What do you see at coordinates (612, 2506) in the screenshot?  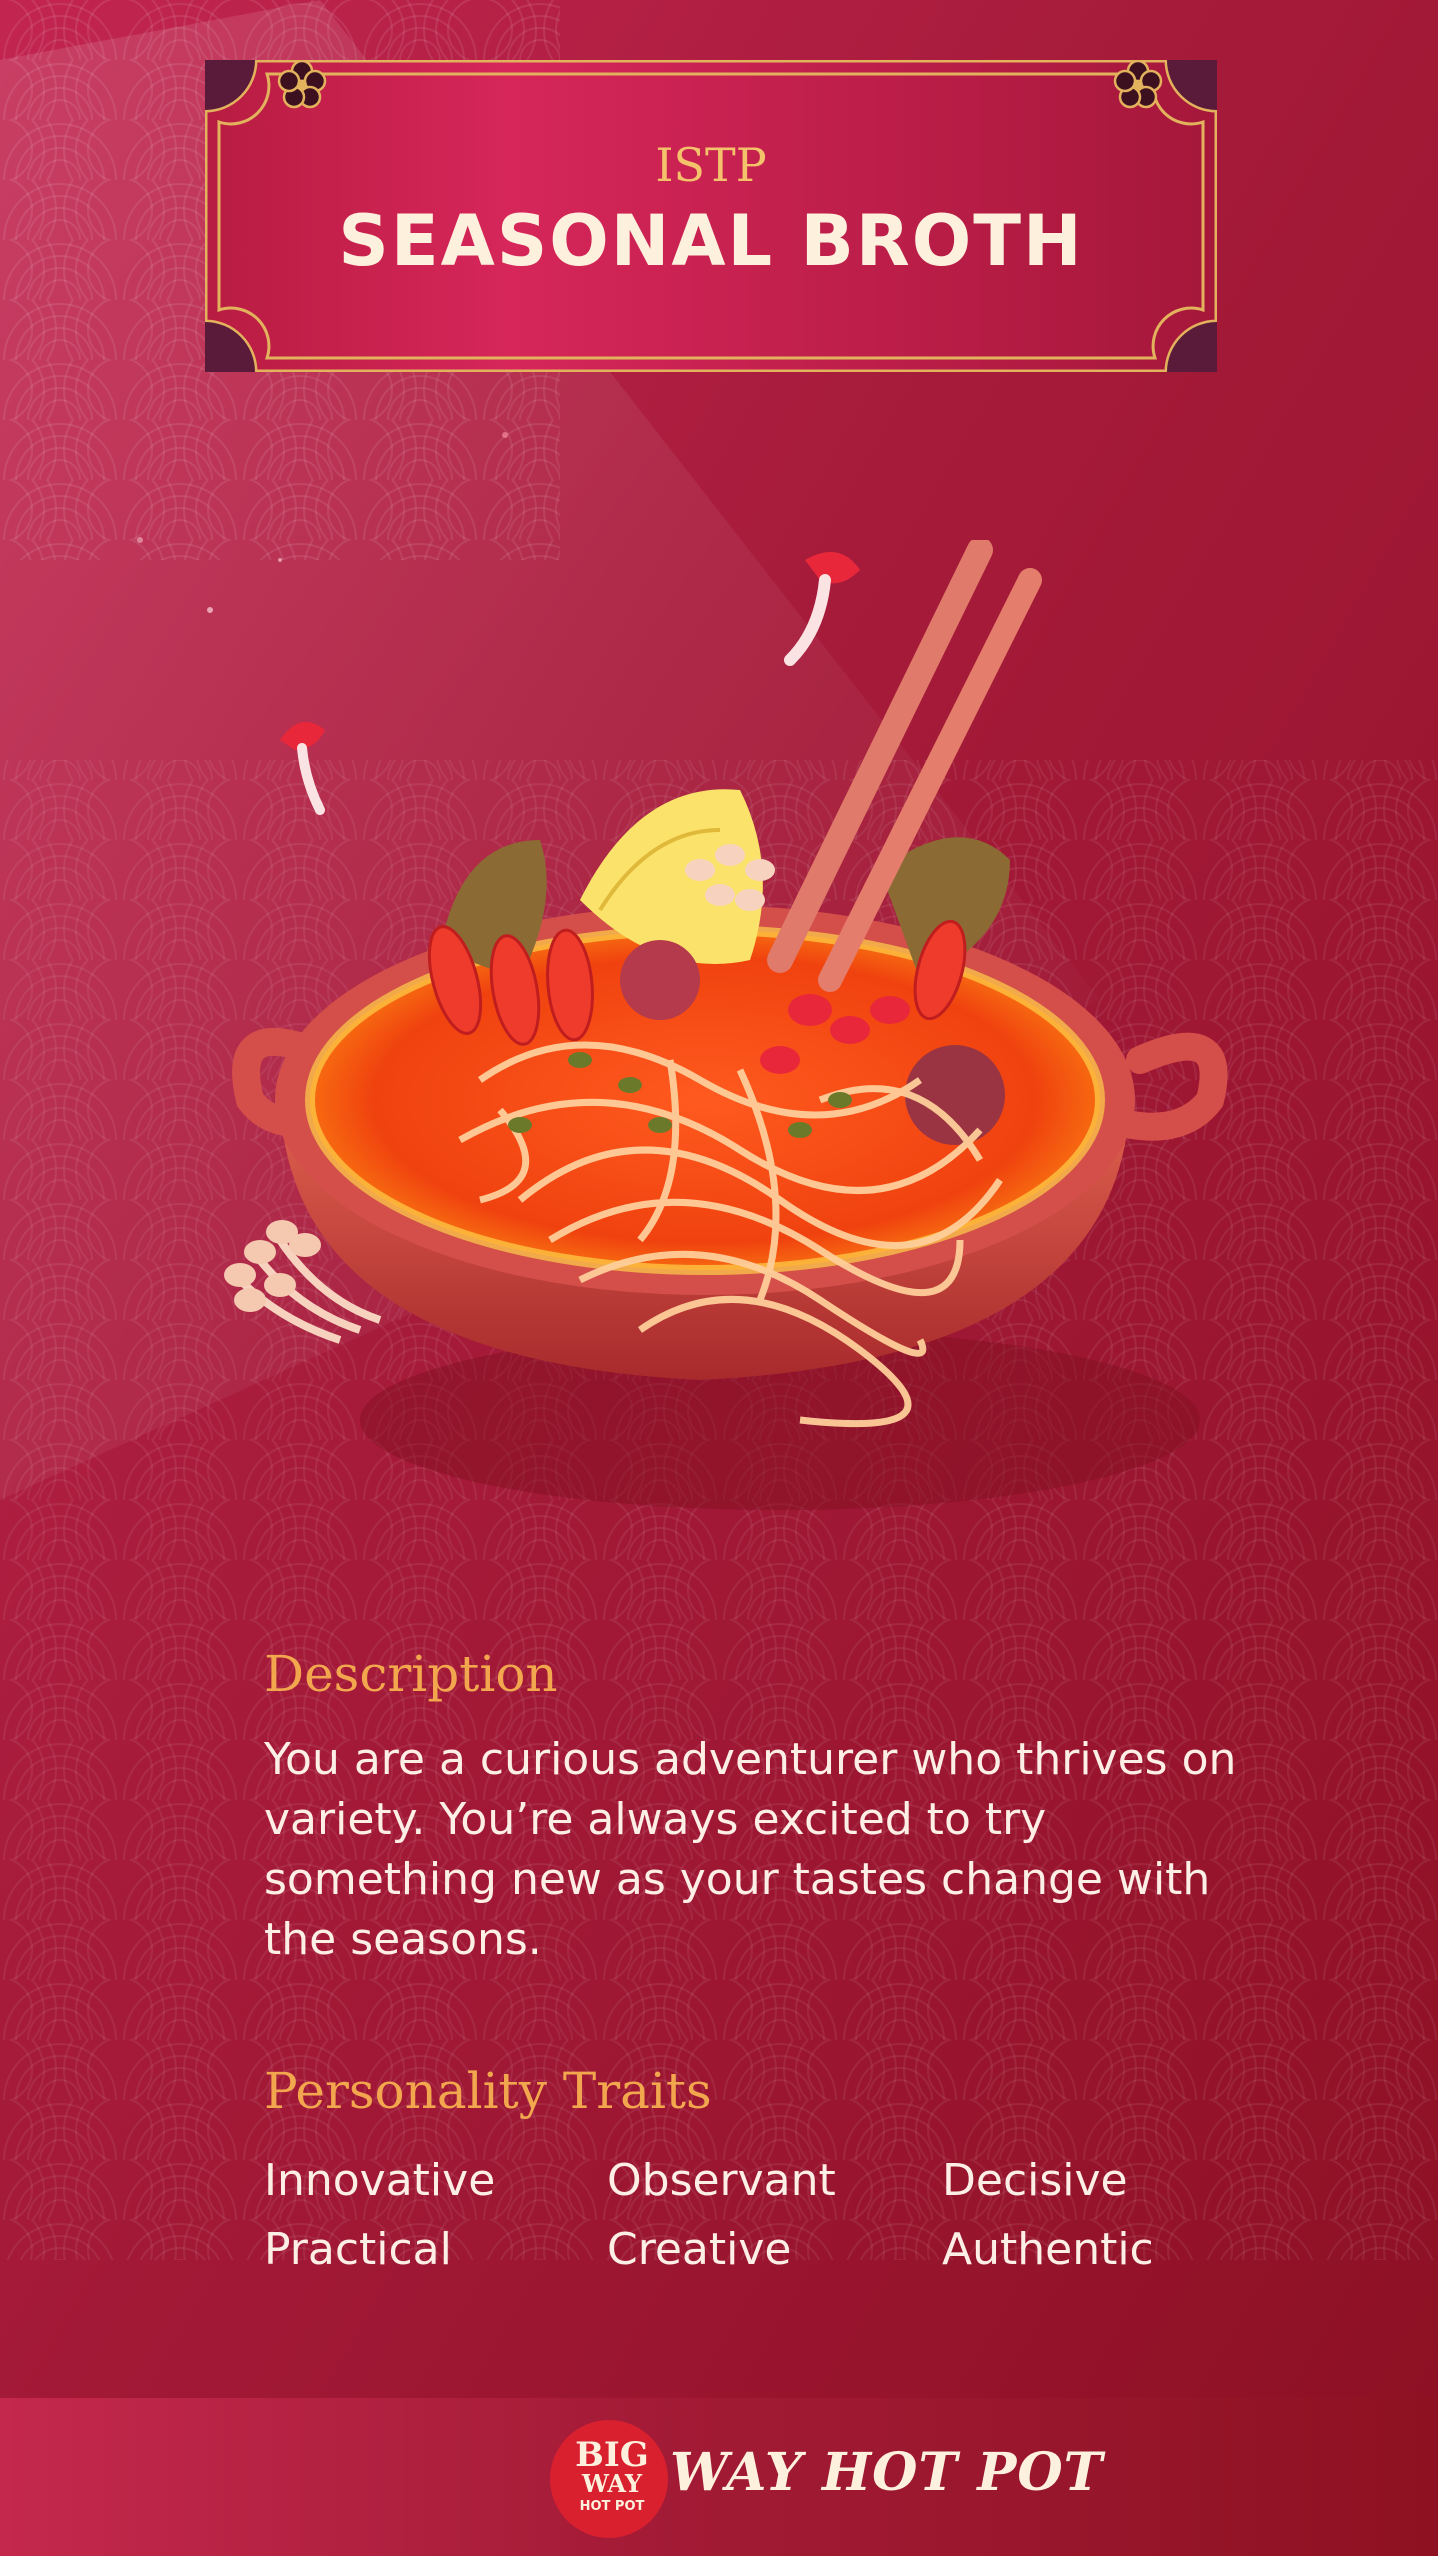 I see `logo-hotpot-text: HOT POT` at bounding box center [612, 2506].